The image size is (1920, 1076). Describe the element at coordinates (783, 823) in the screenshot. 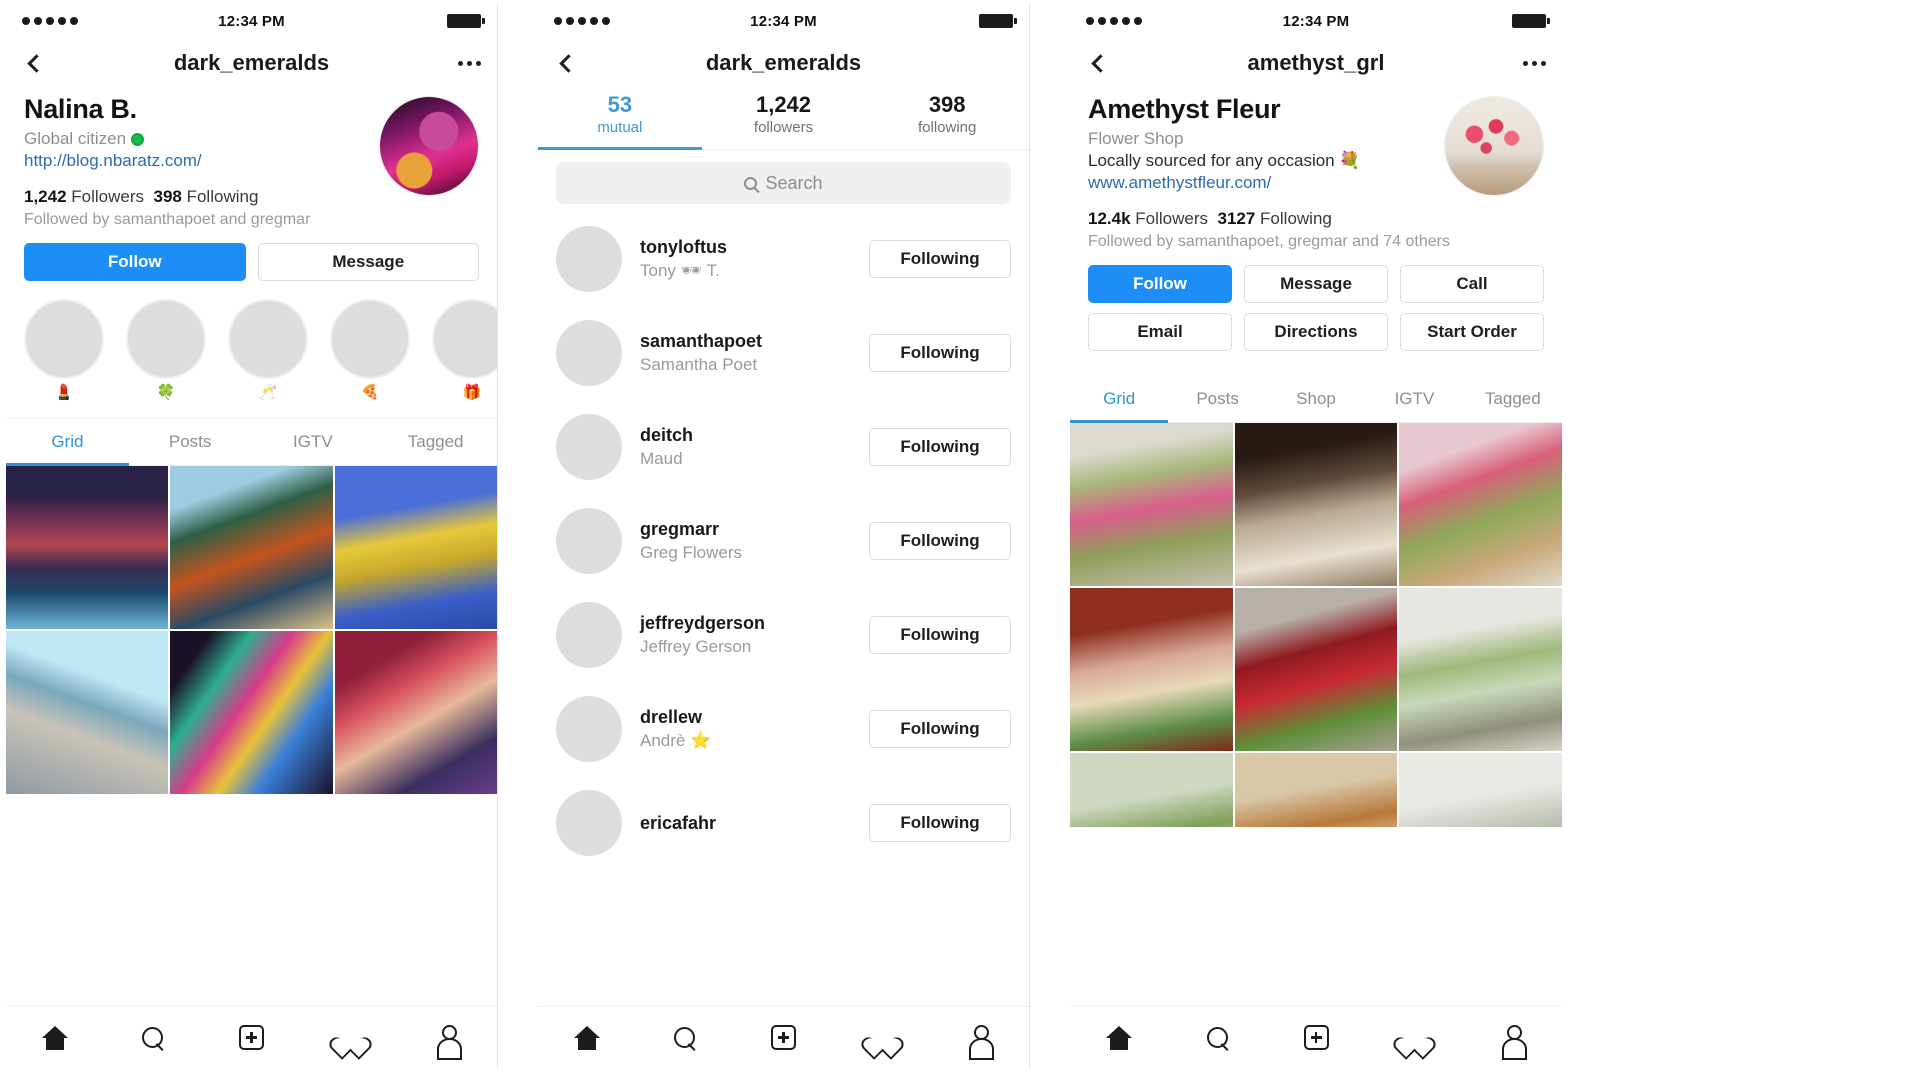

I see `list-item: ericafahr Following` at that location.